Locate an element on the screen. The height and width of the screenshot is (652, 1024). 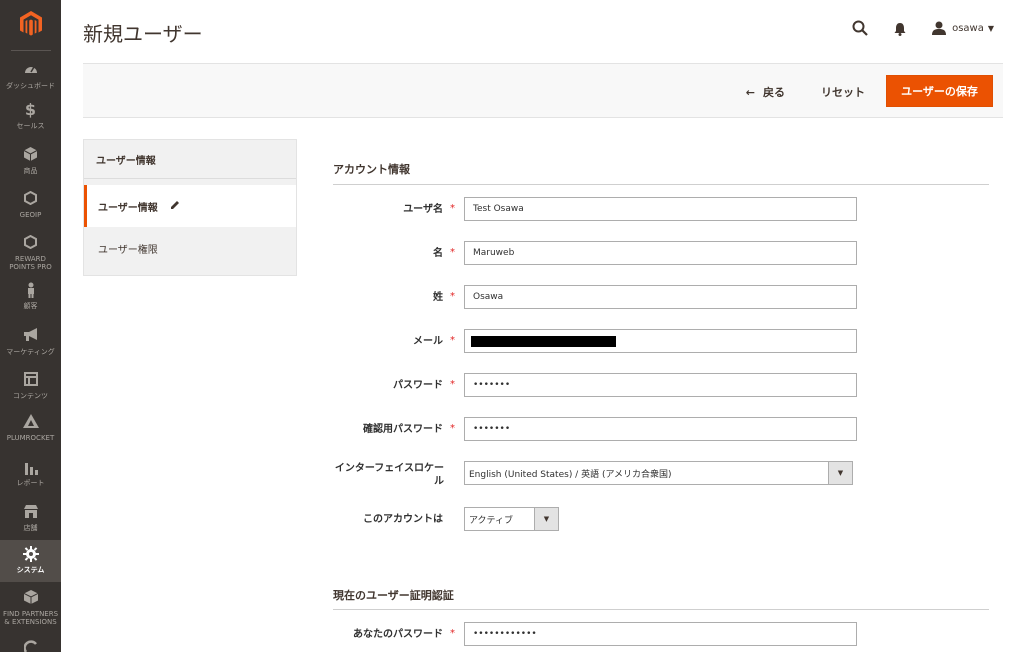
current-password-row: あなたのパスワード * •••••••••••• is located at coordinates (661, 634).